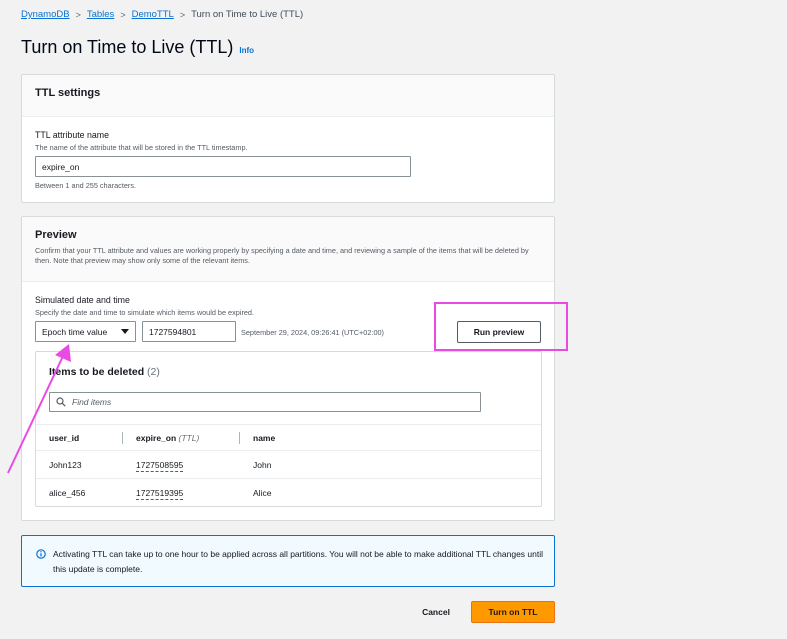 The height and width of the screenshot is (639, 787). Describe the element at coordinates (100, 14) in the screenshot. I see `breadcrumb-link-tables: Tables` at that location.